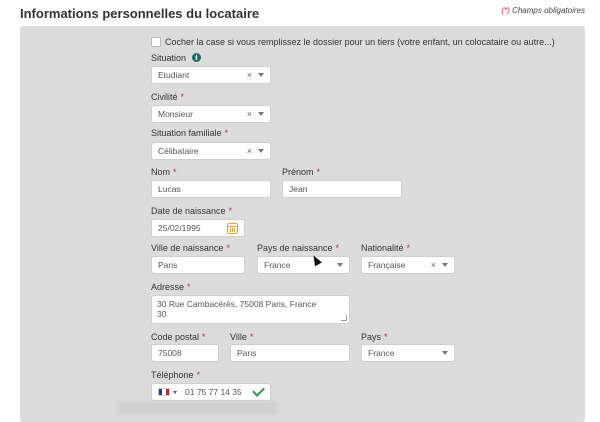  I want to click on adresse-line-2: 30, so click(162, 314).